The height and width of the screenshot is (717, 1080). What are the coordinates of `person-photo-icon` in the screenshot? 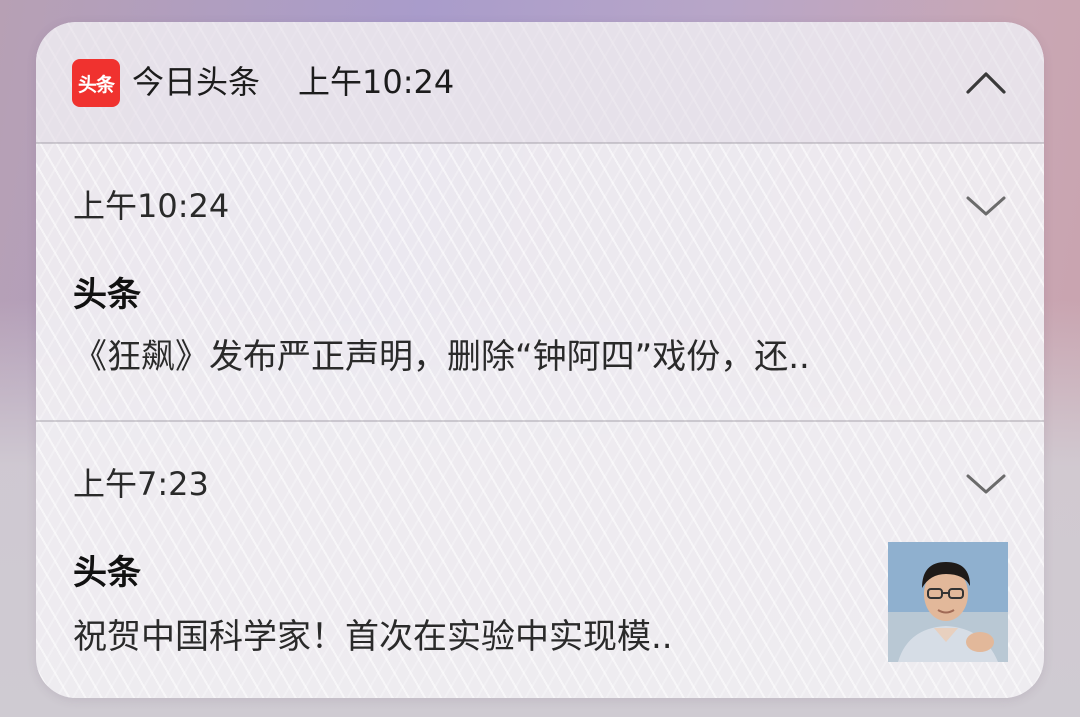 It's located at (948, 602).